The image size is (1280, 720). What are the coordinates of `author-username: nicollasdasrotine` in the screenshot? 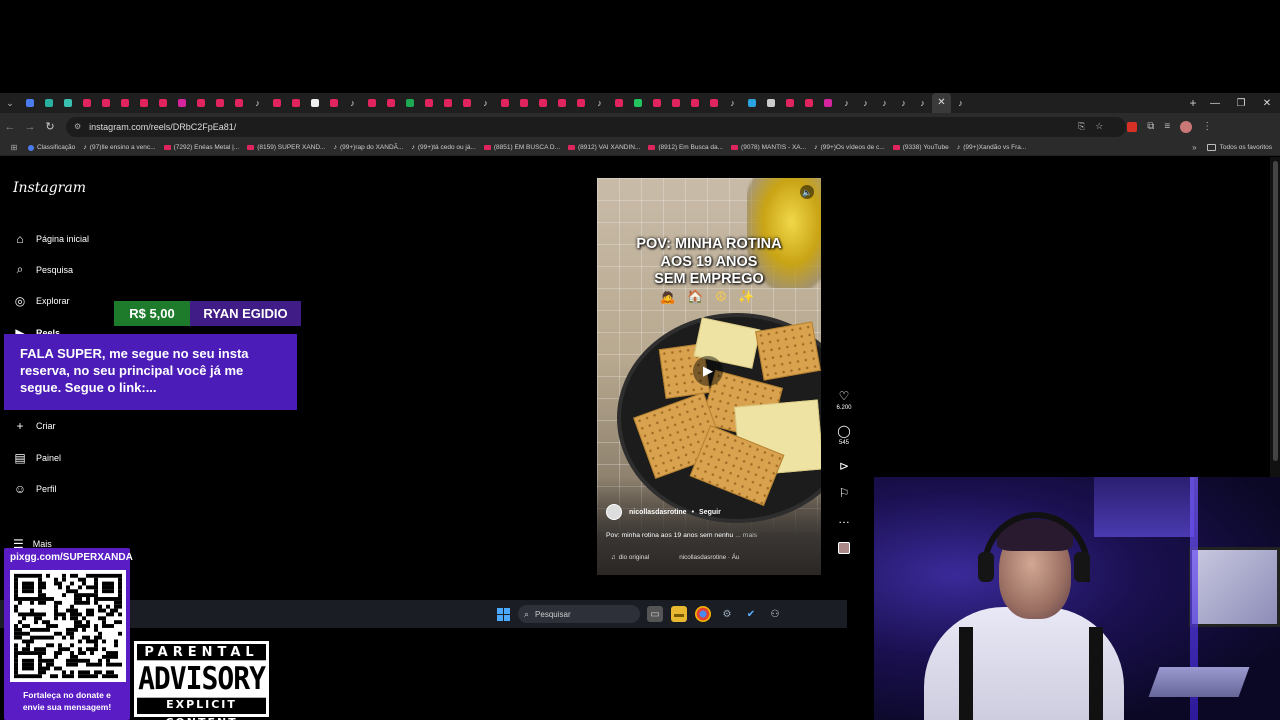 It's located at (658, 512).